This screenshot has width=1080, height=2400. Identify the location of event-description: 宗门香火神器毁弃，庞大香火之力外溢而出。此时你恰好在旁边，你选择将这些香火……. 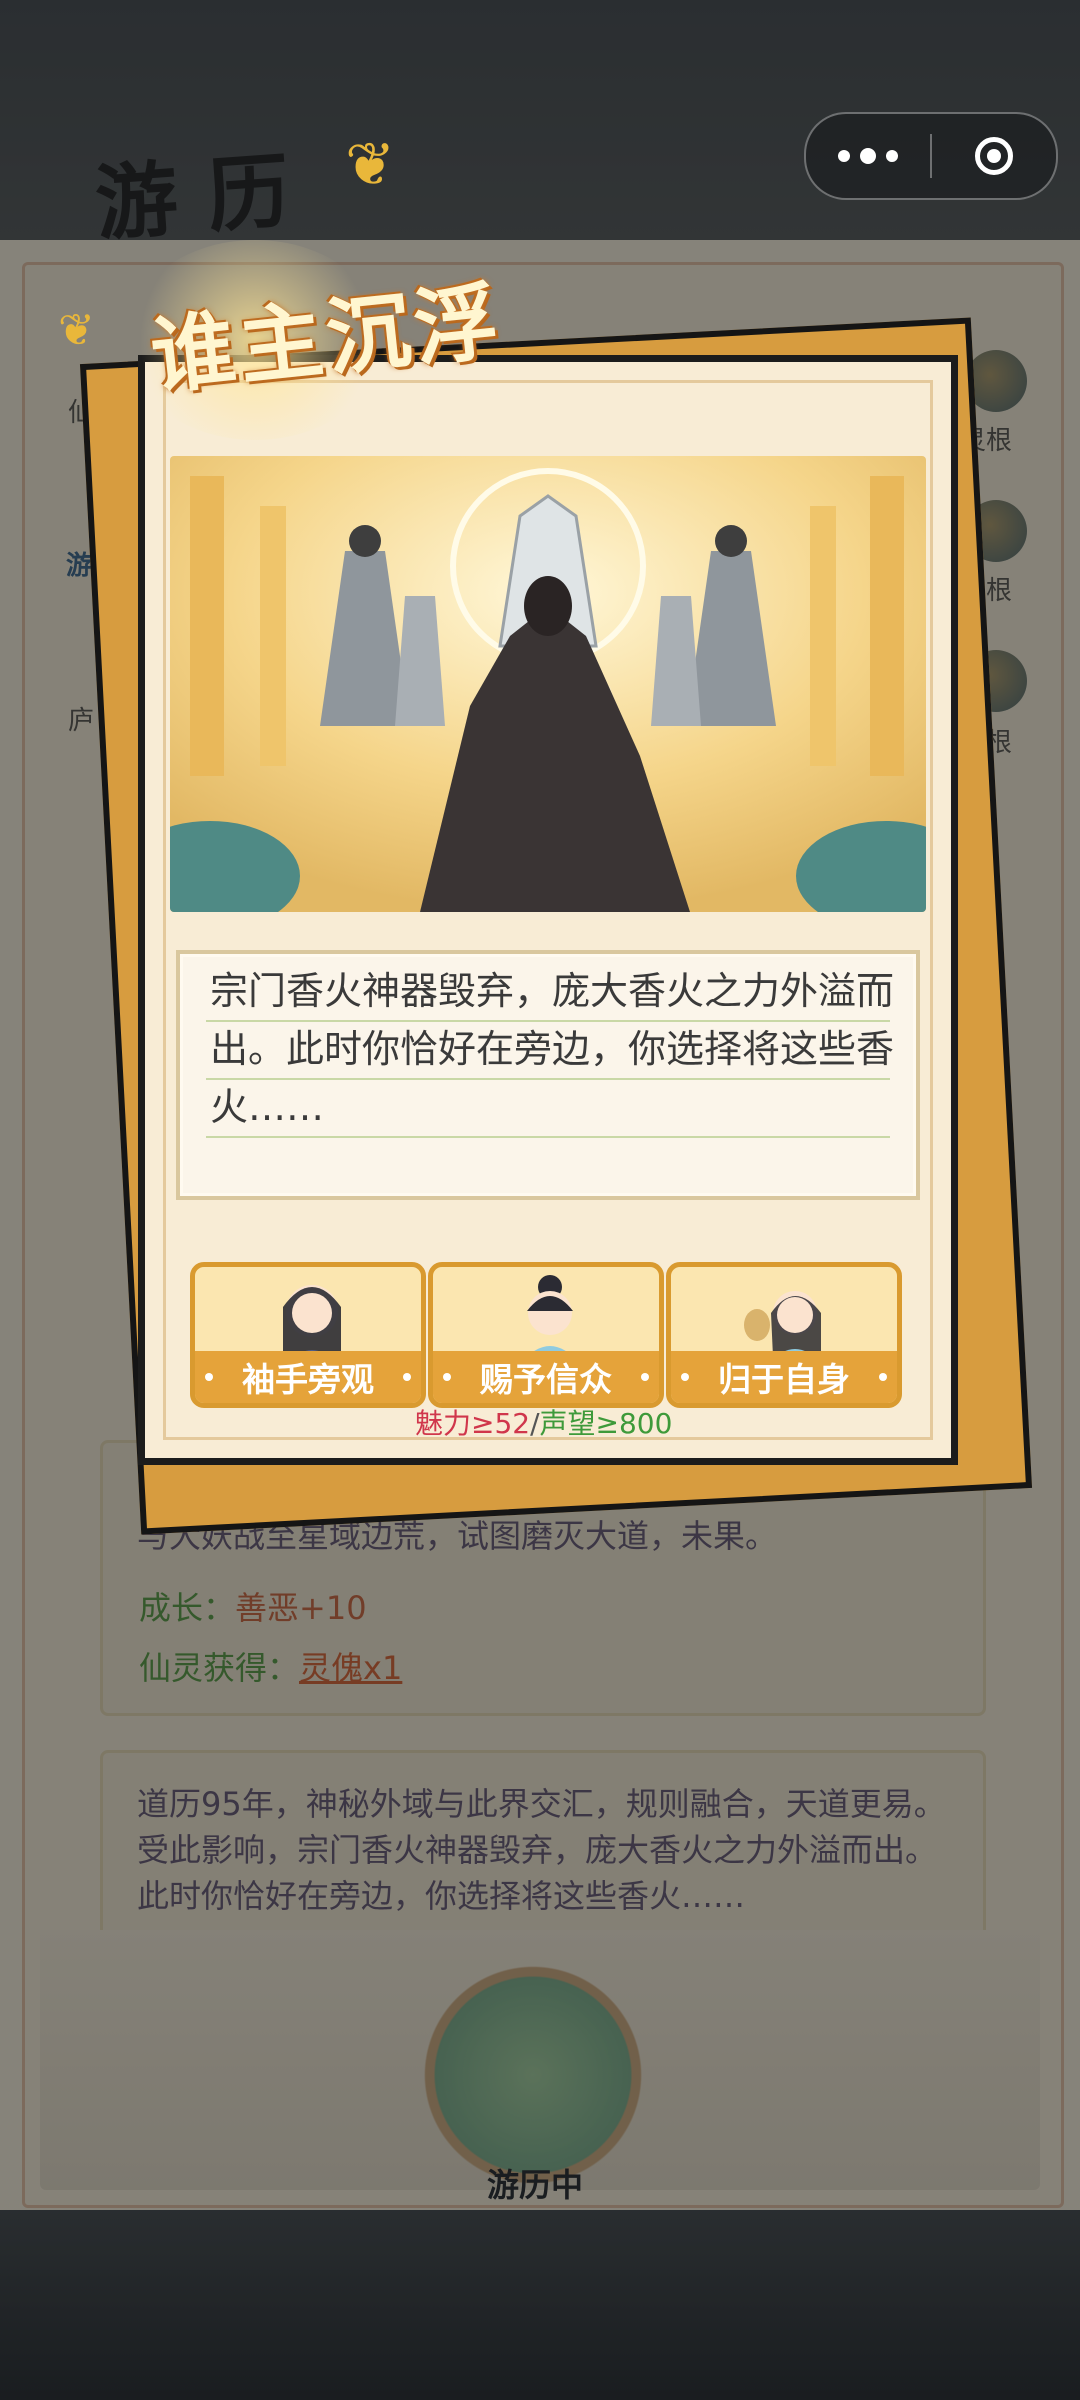
(552, 1049).